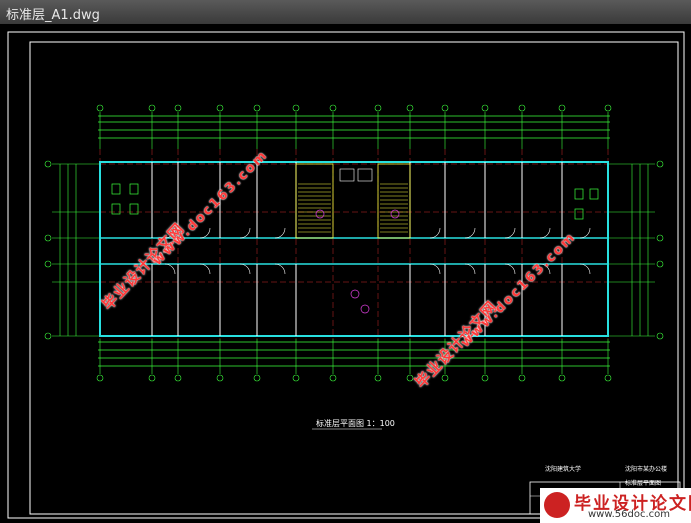 The width and height of the screenshot is (691, 523). Describe the element at coordinates (557, 505) in the screenshot. I see `logo-icon` at that location.